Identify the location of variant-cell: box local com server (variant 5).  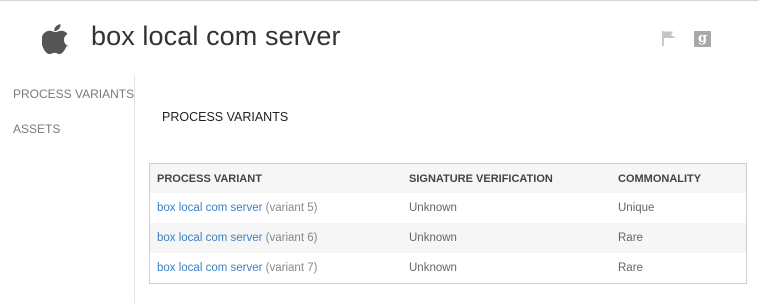
(276, 208).